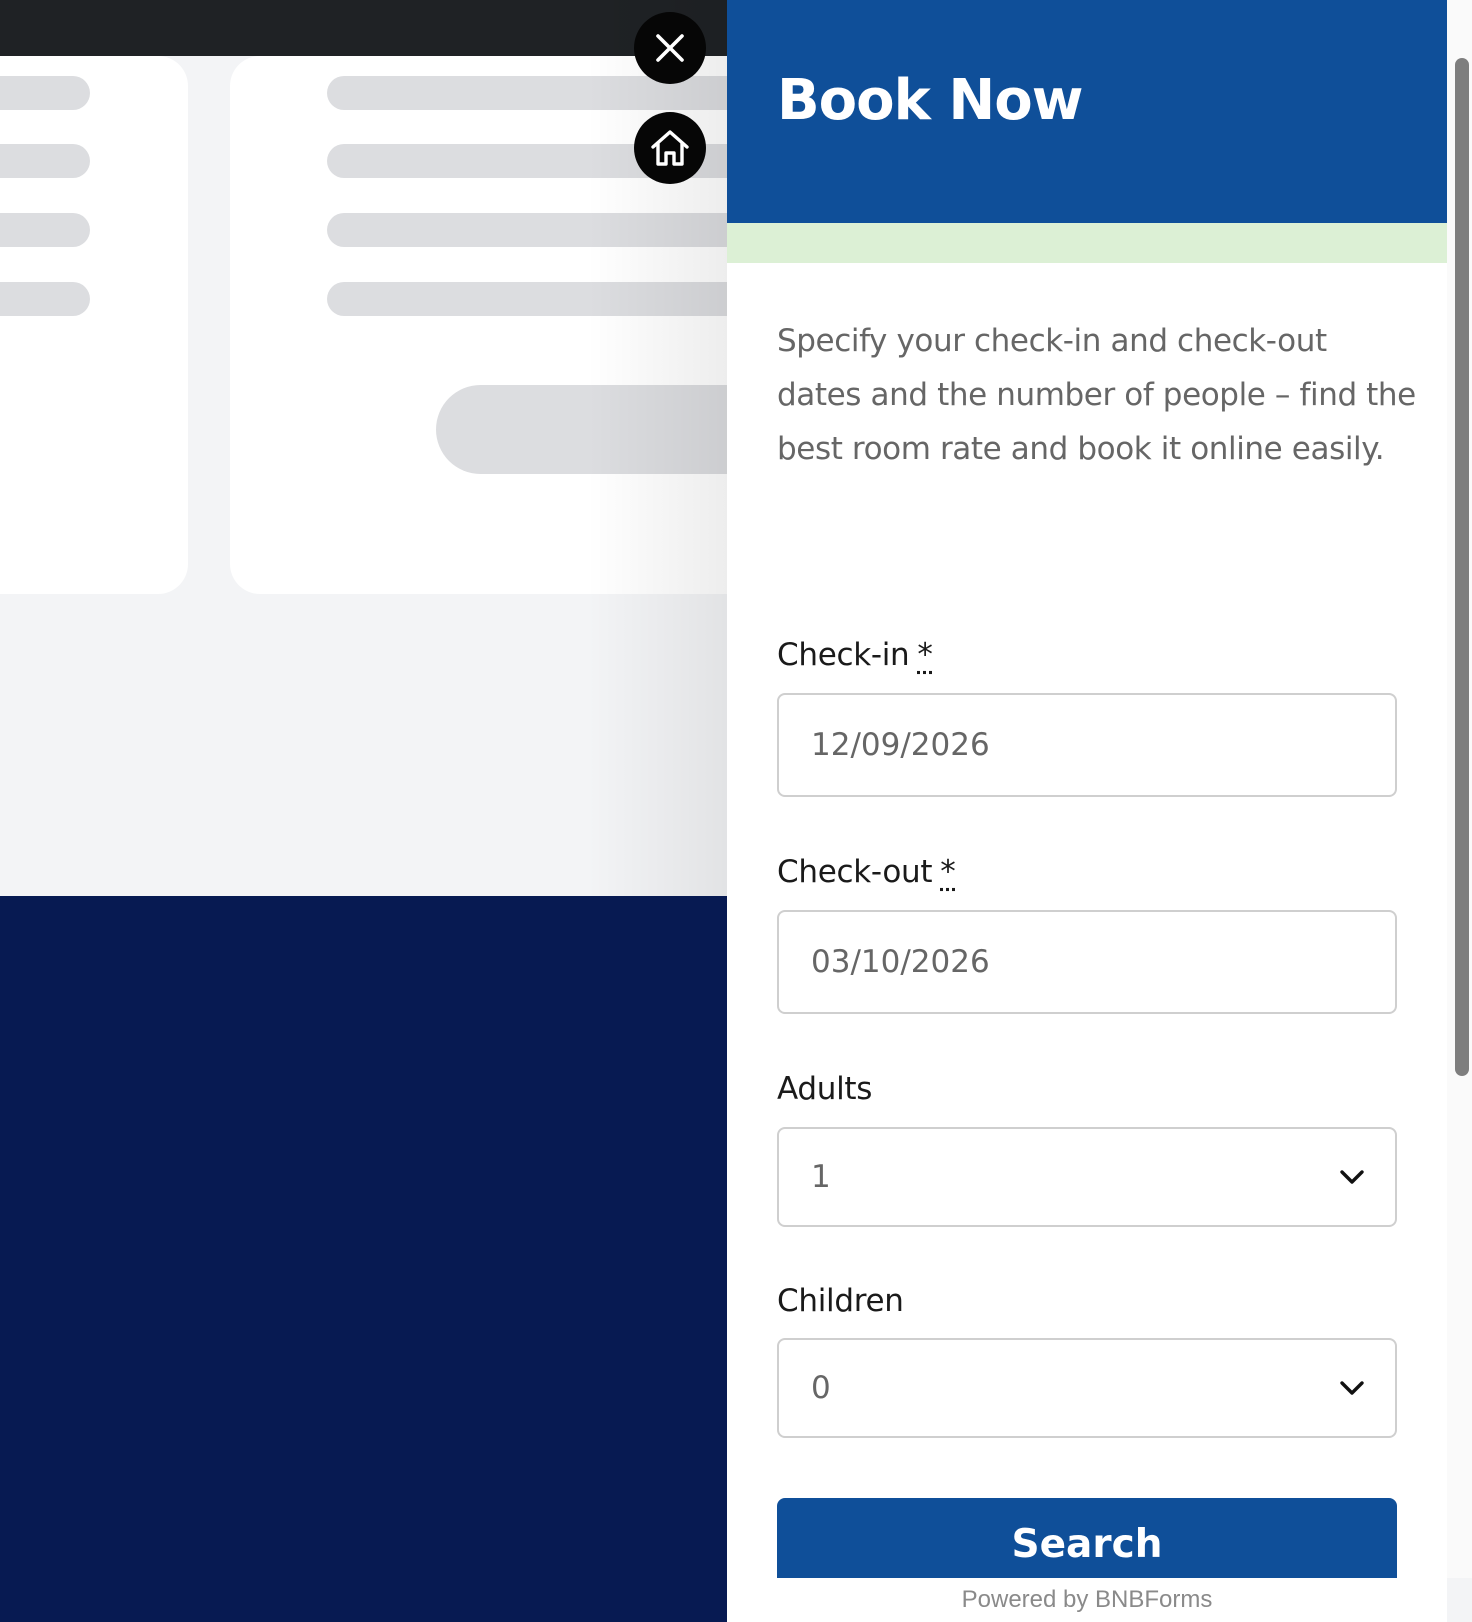 The image size is (1472, 1622). I want to click on background-card, so click(94, 325).